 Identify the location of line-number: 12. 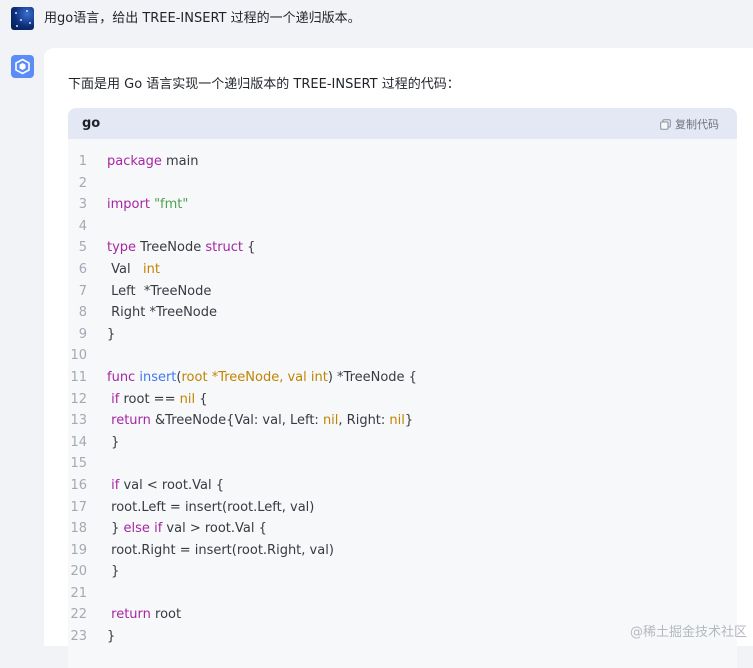
(78, 399).